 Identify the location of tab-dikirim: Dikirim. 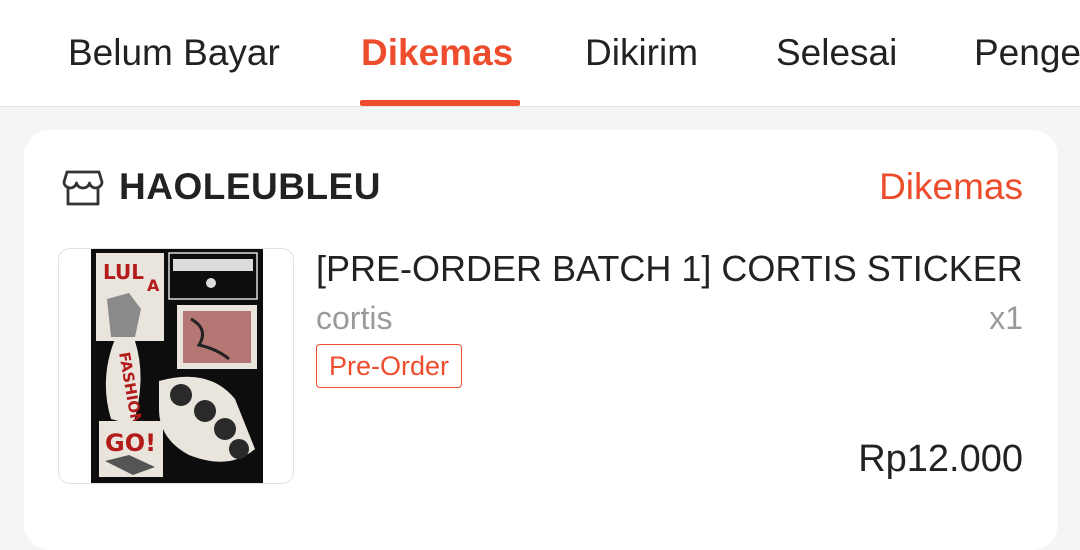
(641, 53).